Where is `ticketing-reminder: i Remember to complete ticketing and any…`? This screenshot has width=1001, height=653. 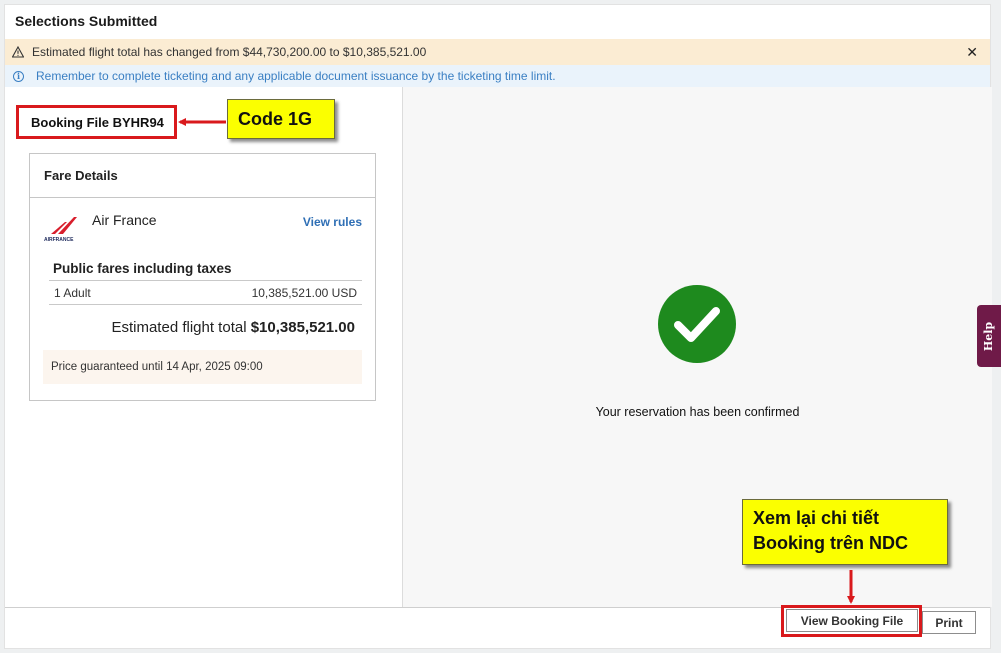
ticketing-reminder: i Remember to complete ticketing and any… is located at coordinates (497, 76).